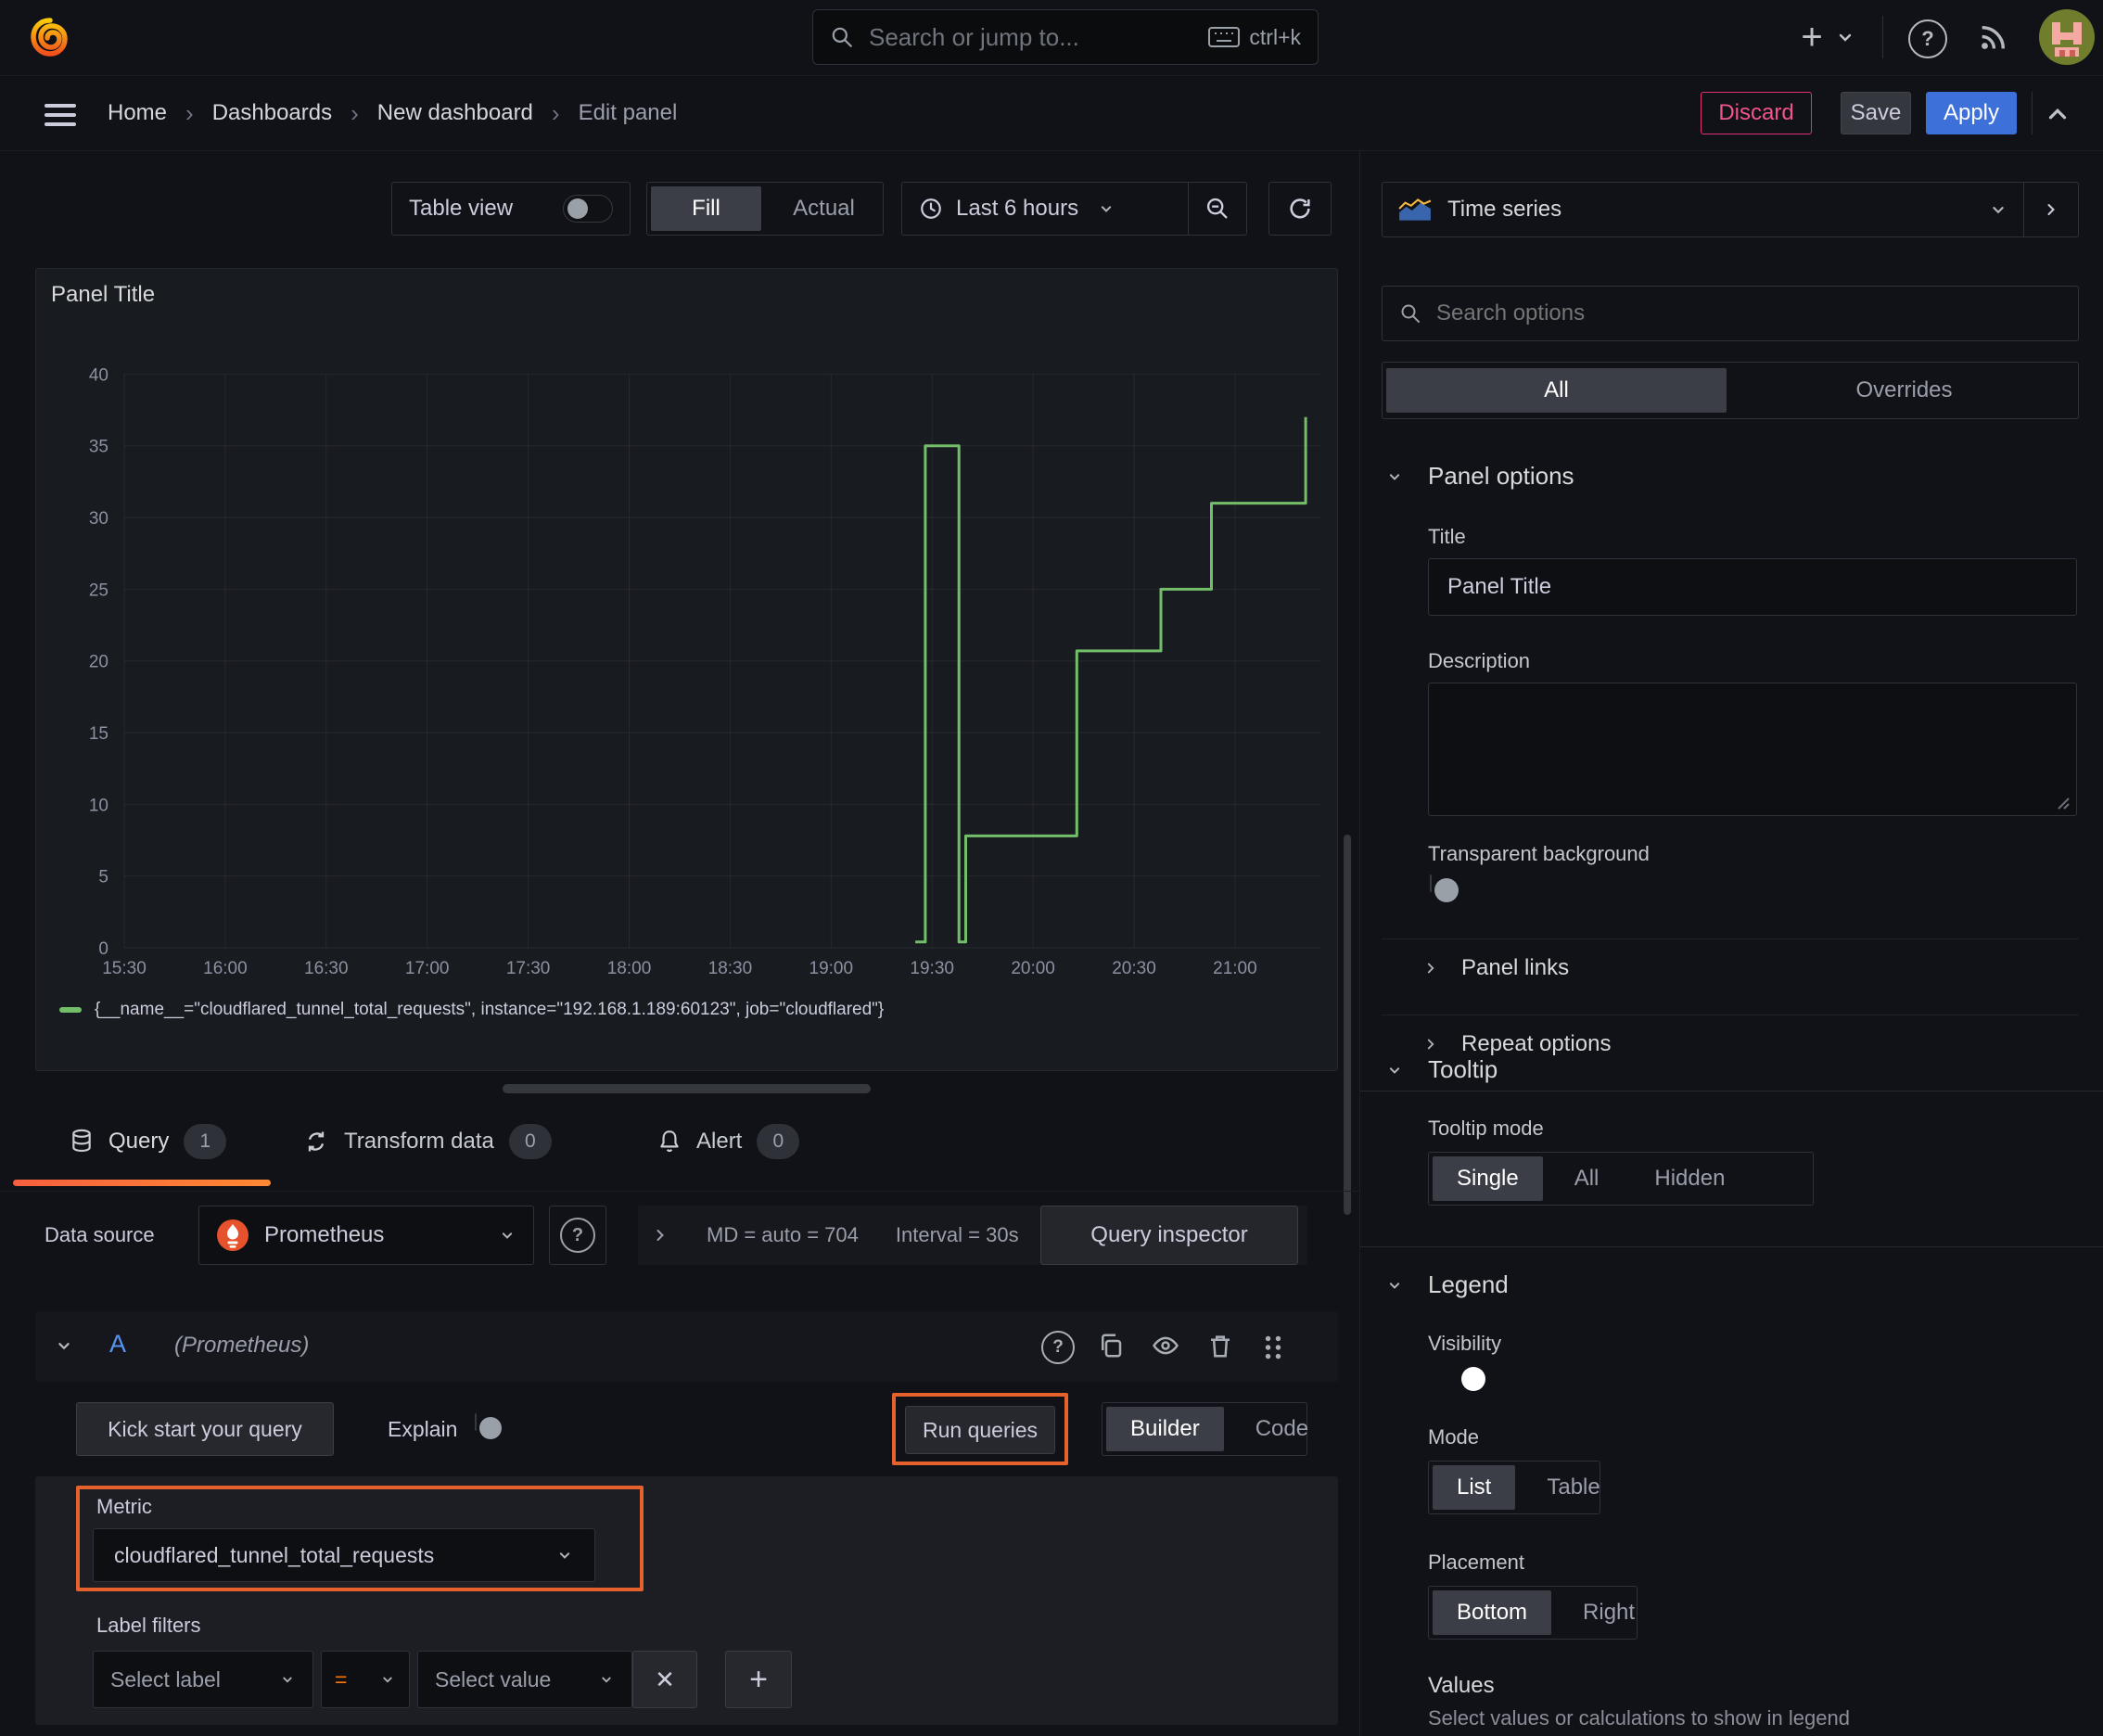 This screenshot has height=1736, width=2103. I want to click on builder-code-control: Builder Code, so click(1205, 1429).